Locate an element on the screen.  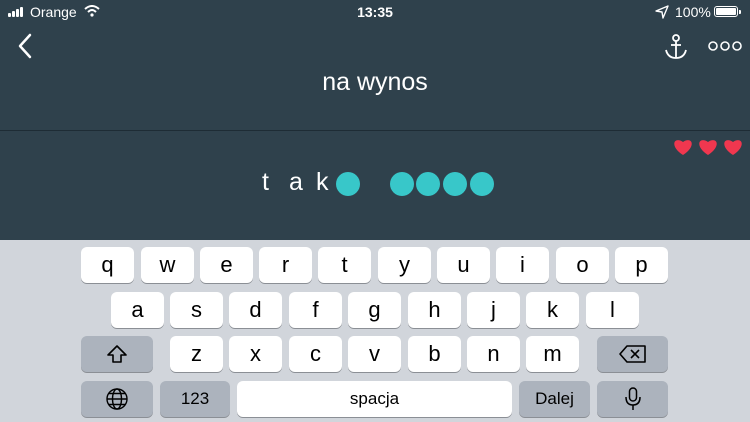
location-arrow-icon is located at coordinates (662, 12).